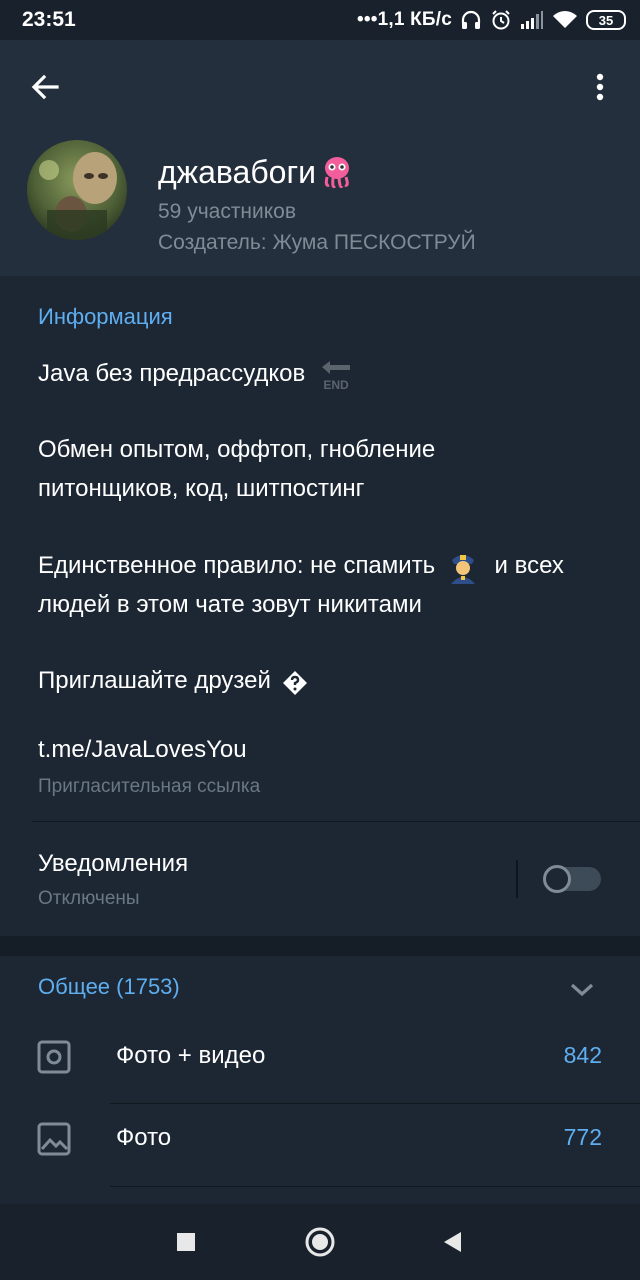 The width and height of the screenshot is (640, 1280). I want to click on media-row-count: 842, so click(582, 1055).